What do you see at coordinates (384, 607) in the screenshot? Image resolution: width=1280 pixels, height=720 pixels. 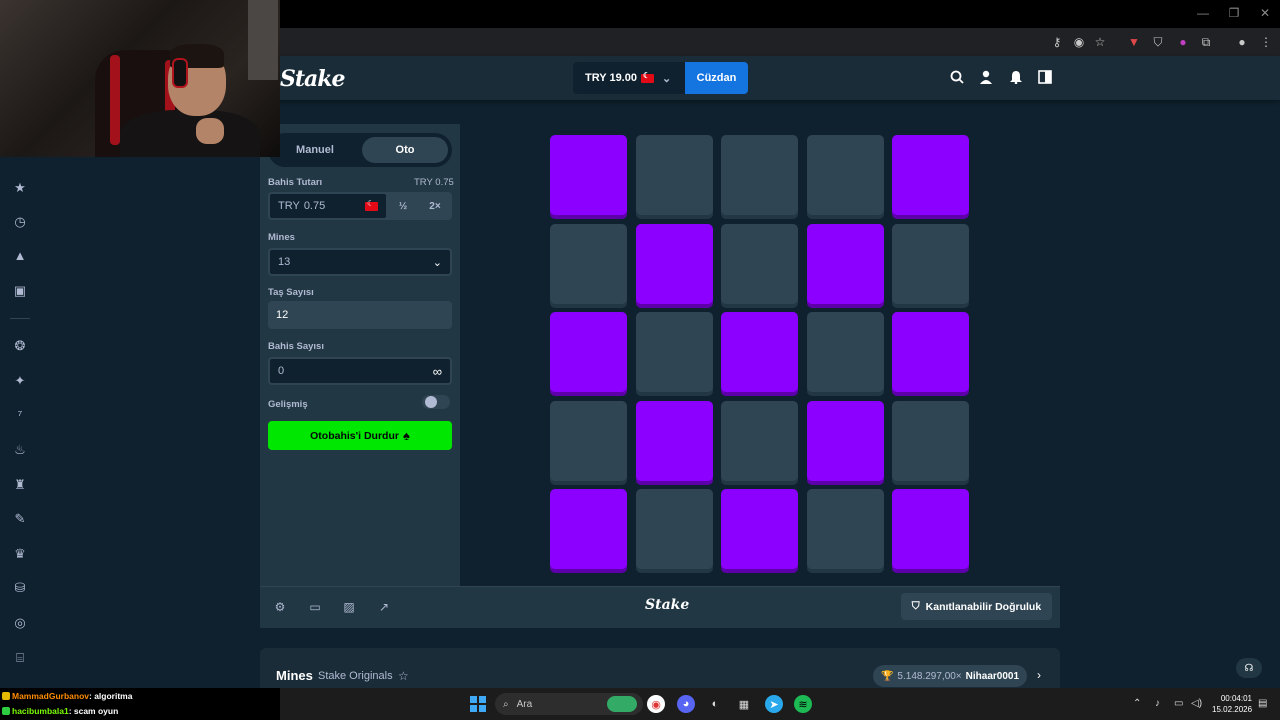 I see `popout-icon: ↗` at bounding box center [384, 607].